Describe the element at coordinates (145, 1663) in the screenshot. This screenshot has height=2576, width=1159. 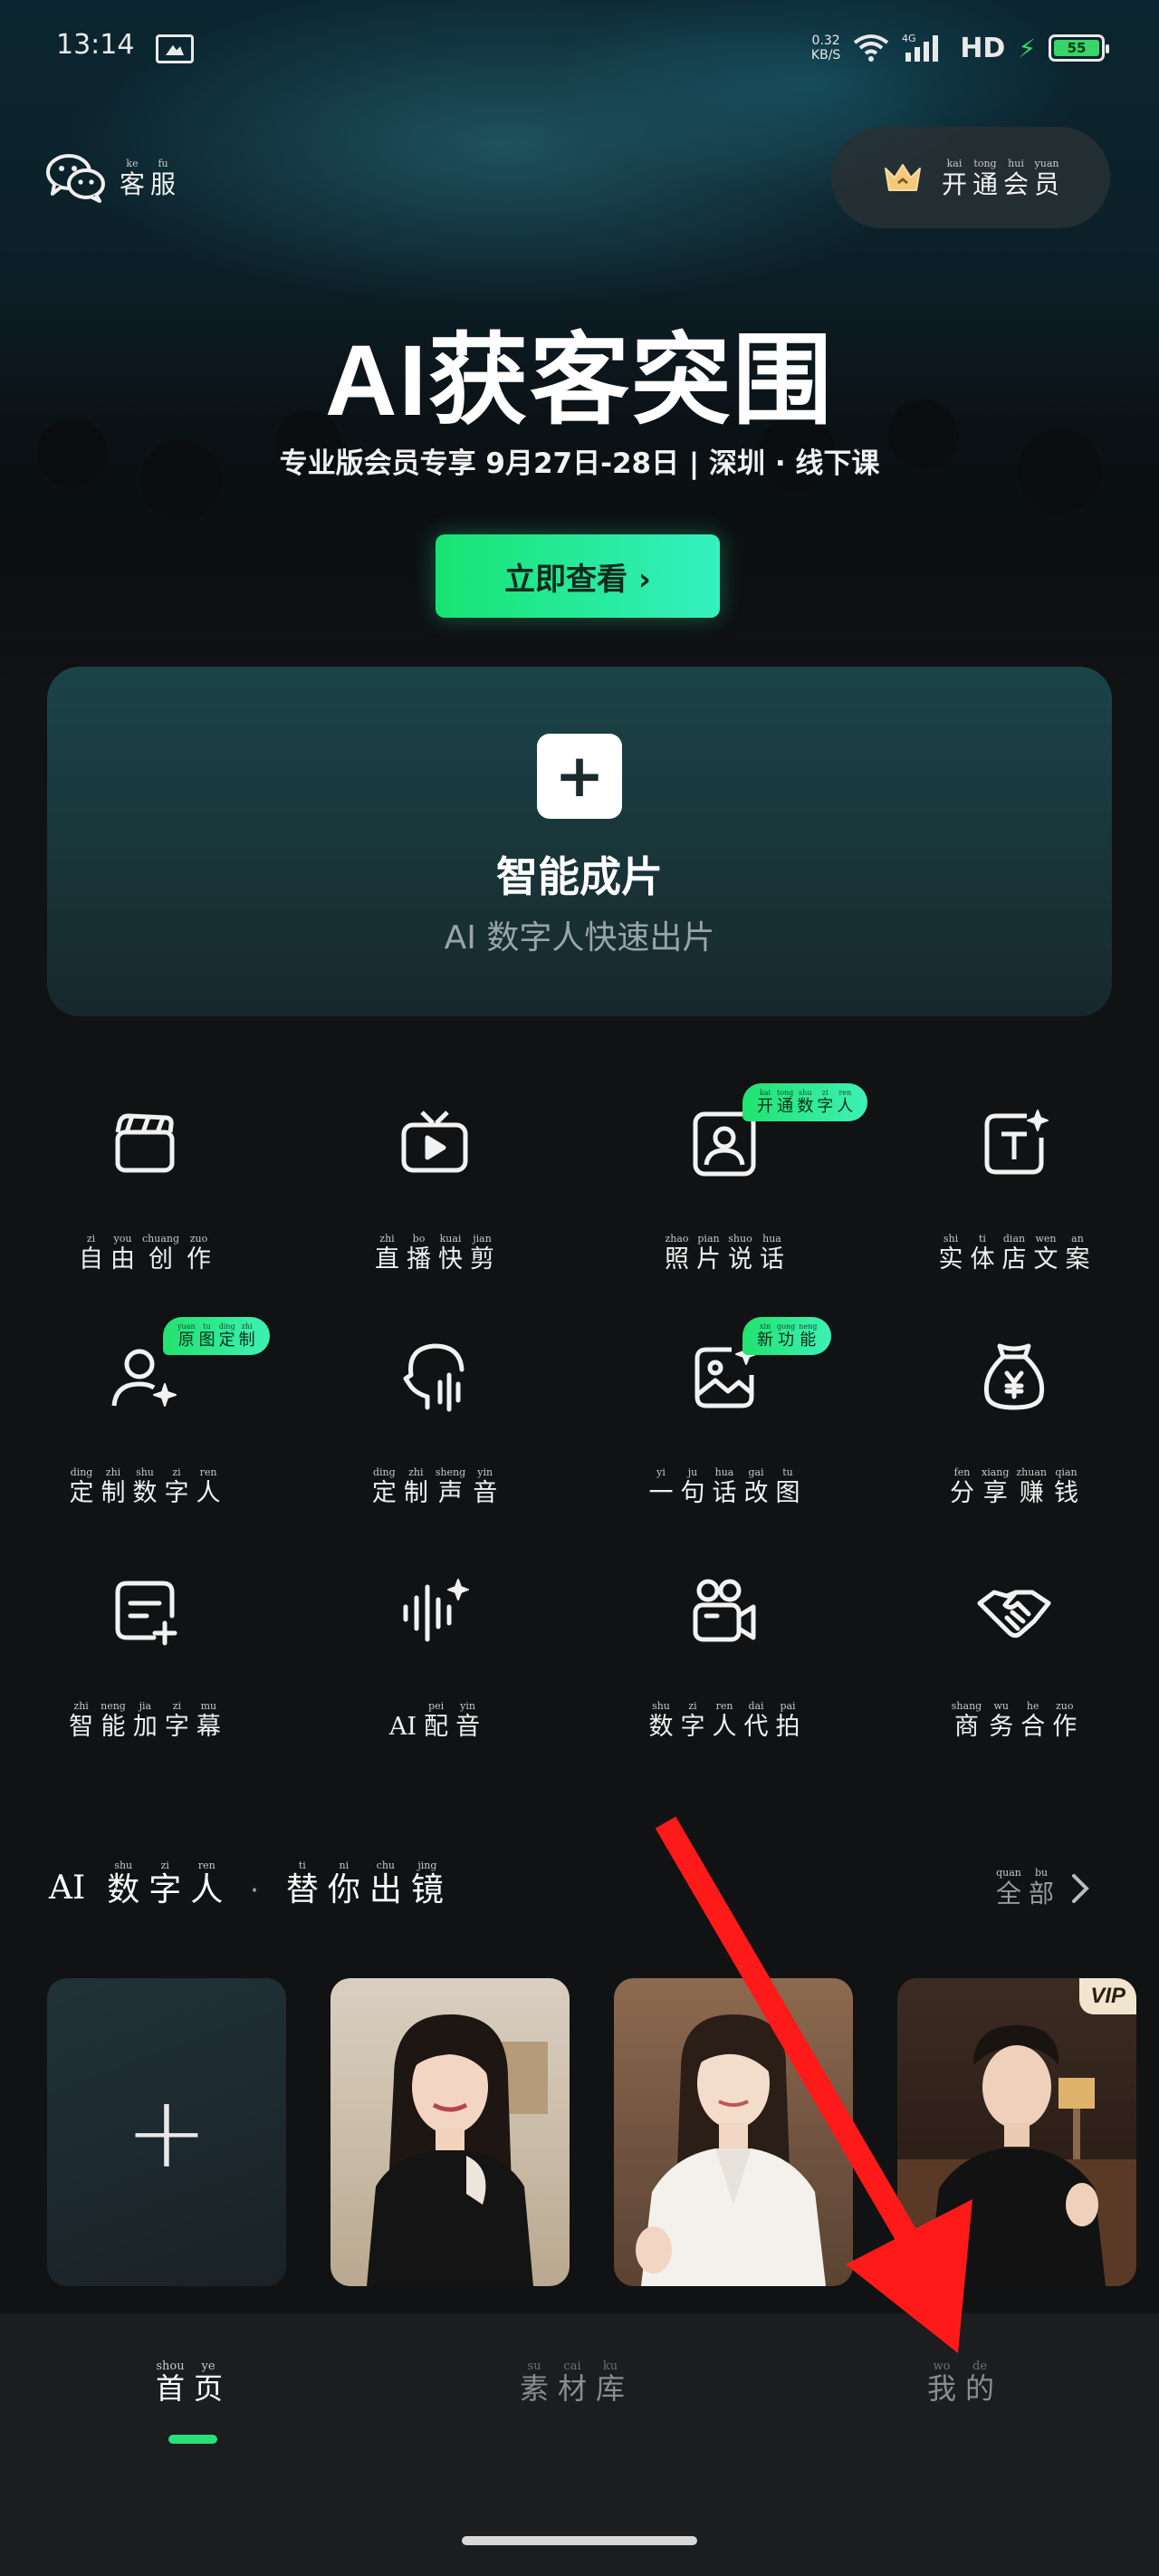
I see `tool-add-subtitle: zhi 智 neng 能 jia 加 zi 字 mu 幕` at that location.